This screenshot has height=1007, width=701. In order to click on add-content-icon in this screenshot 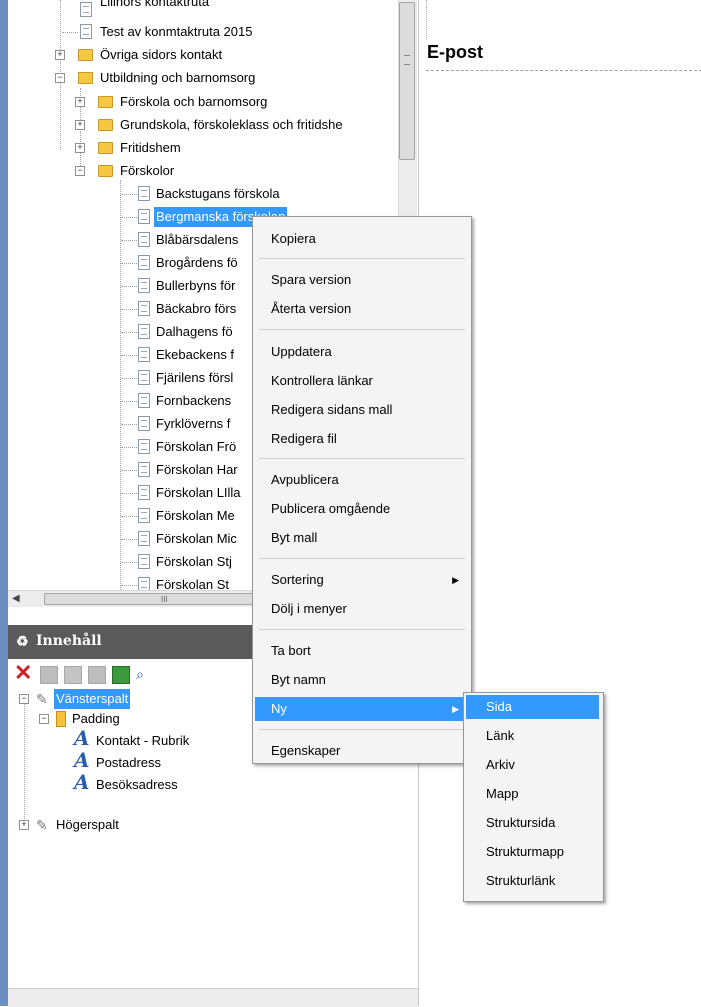, I will do `click(121, 675)`.